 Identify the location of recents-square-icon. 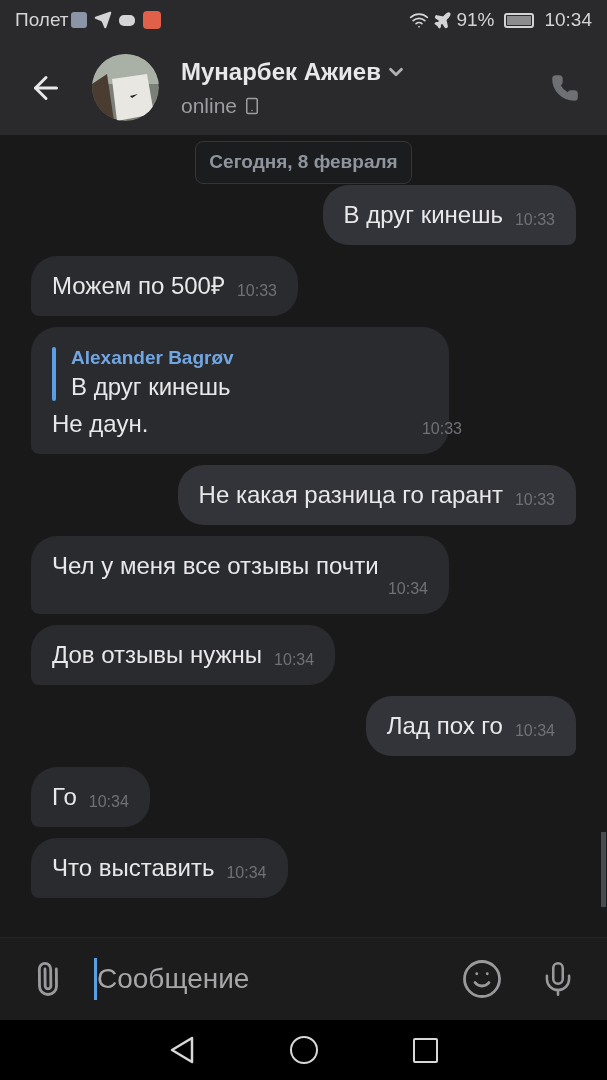
(425, 1050).